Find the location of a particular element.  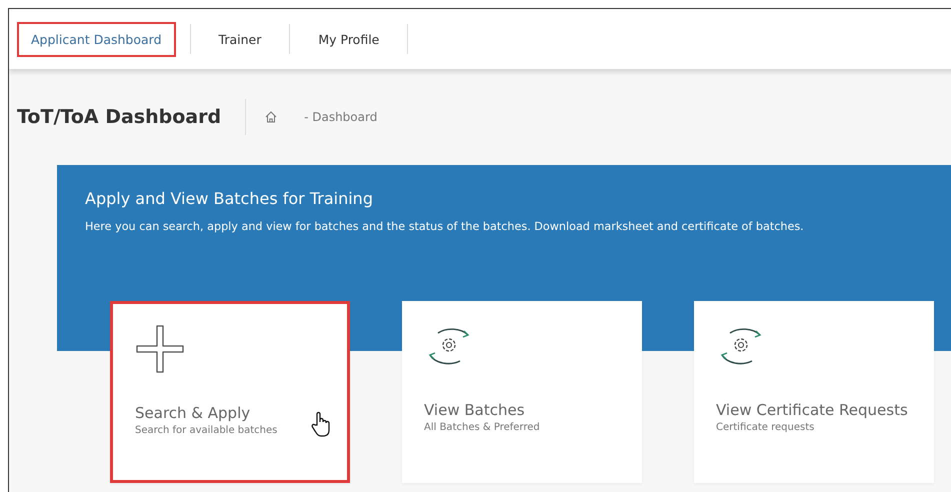

card-title: View Batches is located at coordinates (475, 410).